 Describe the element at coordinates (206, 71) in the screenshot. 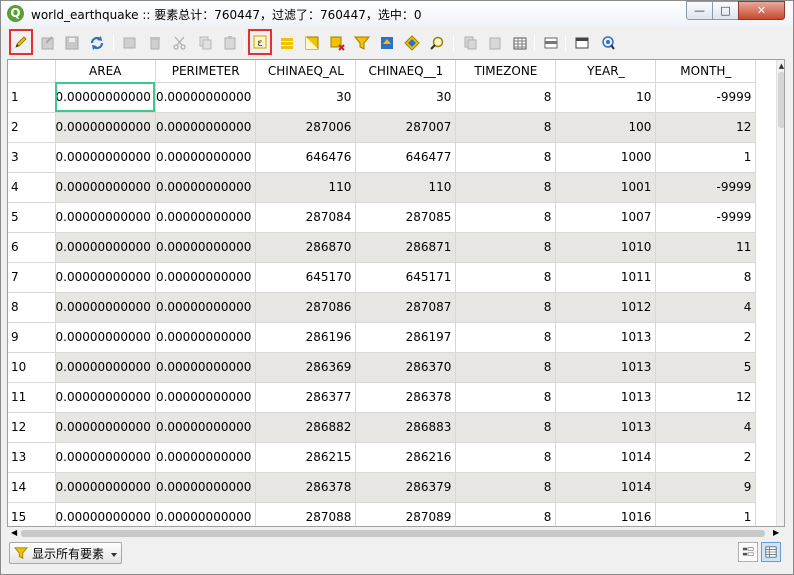

I see `column-header-perimeter: PERIMETER` at that location.